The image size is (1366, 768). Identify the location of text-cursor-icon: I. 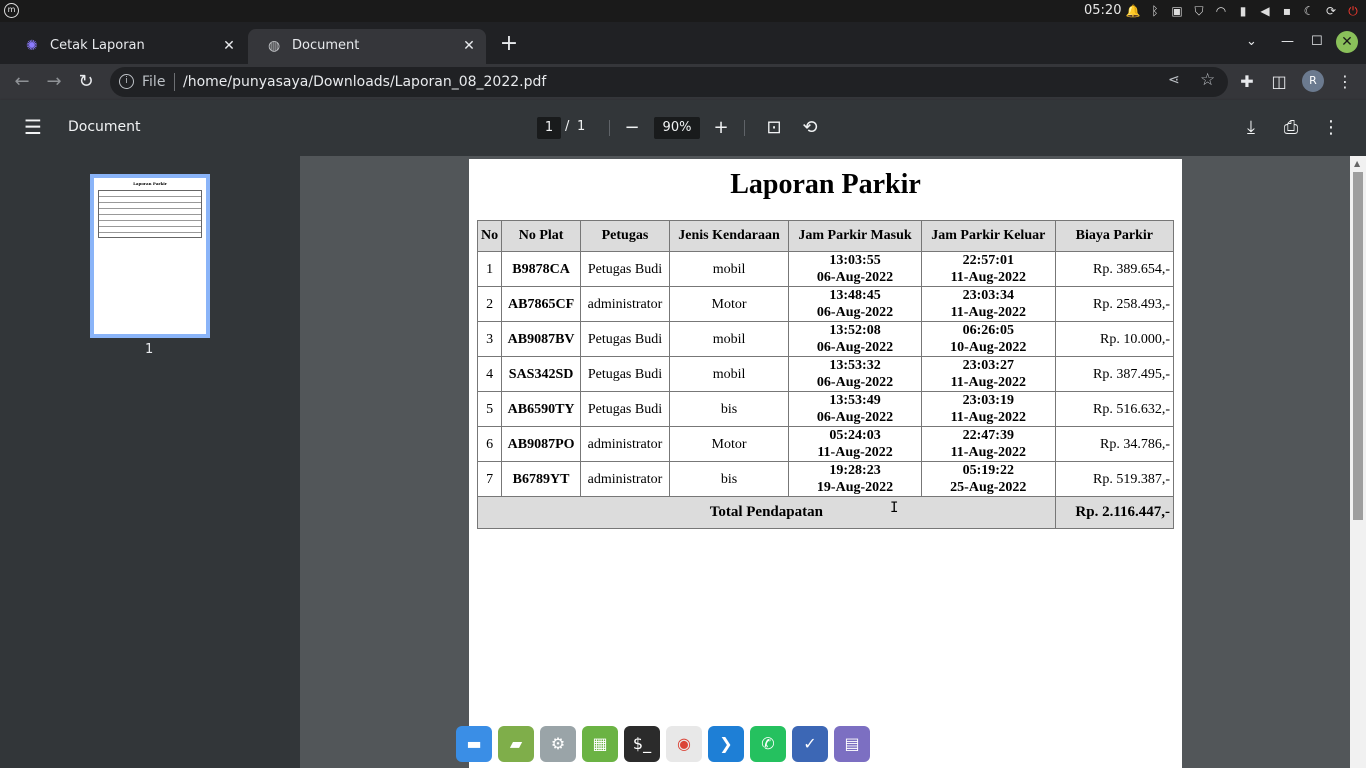
(894, 508).